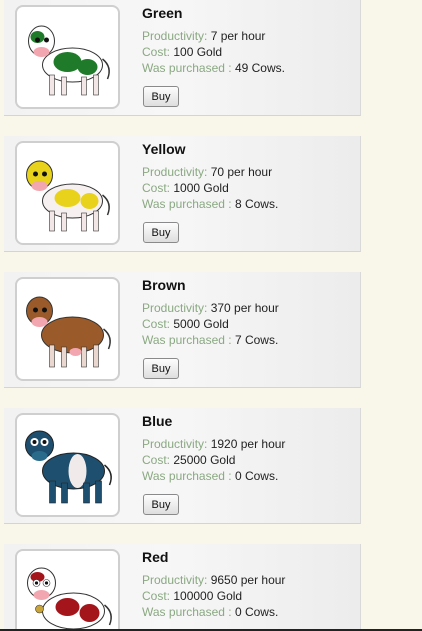 The height and width of the screenshot is (631, 422). I want to click on cost-line: Cost: 1000 Gold, so click(185, 188).